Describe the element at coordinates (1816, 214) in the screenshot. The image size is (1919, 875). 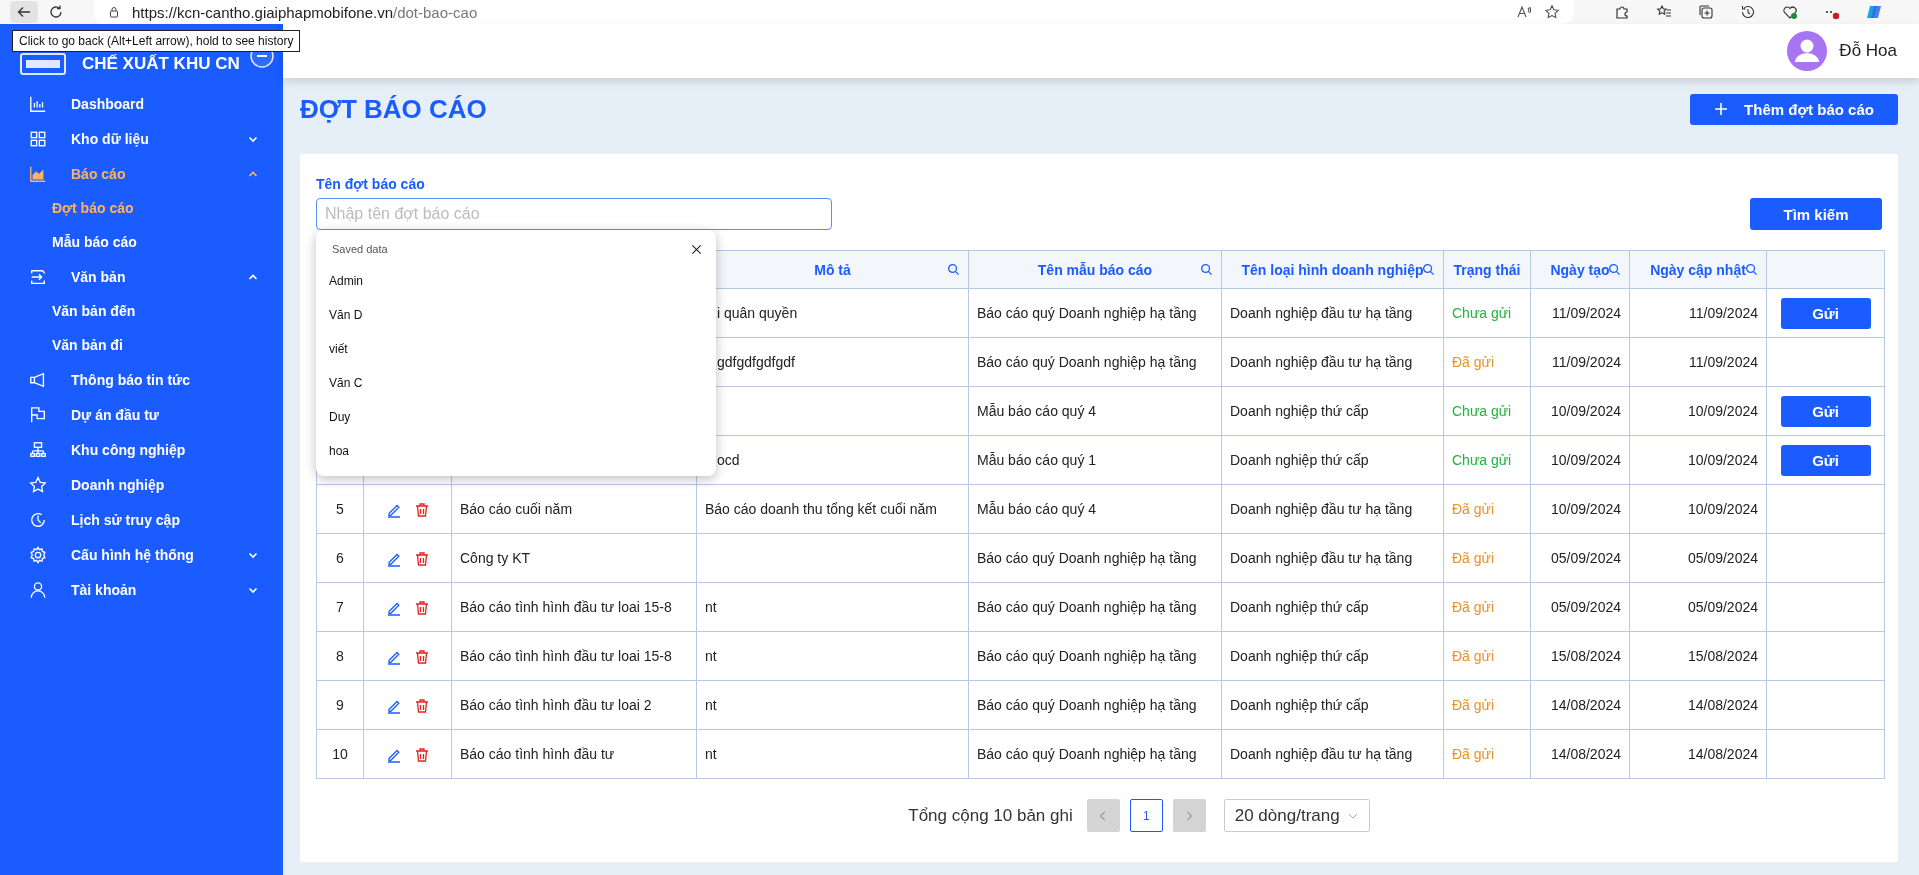
I see `search-button: Tìm kiếm` at that location.